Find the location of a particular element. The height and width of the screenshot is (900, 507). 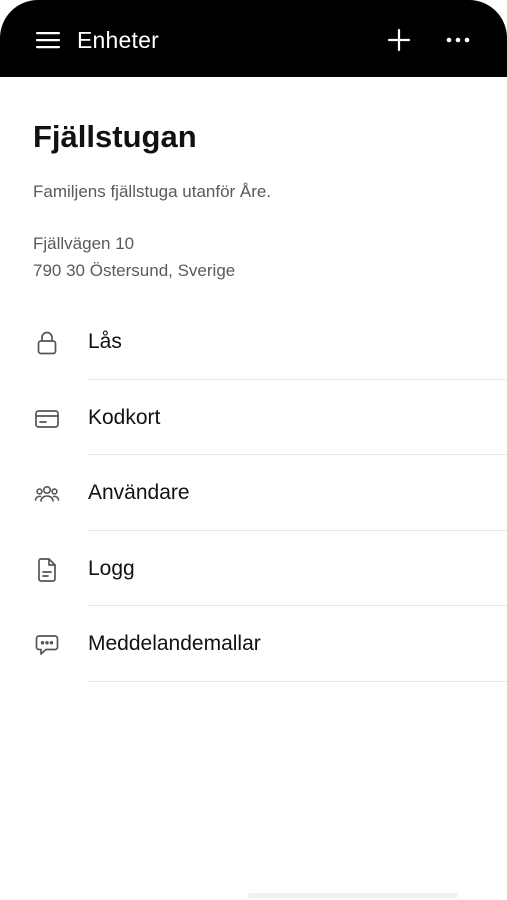

menu-item-anvandare: Användare is located at coordinates (253, 493).